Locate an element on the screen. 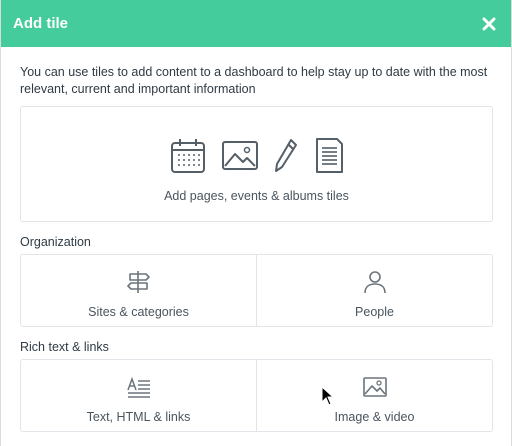 Image resolution: width=512 pixels, height=446 pixels. dialog-title: Add tile is located at coordinates (40, 23).